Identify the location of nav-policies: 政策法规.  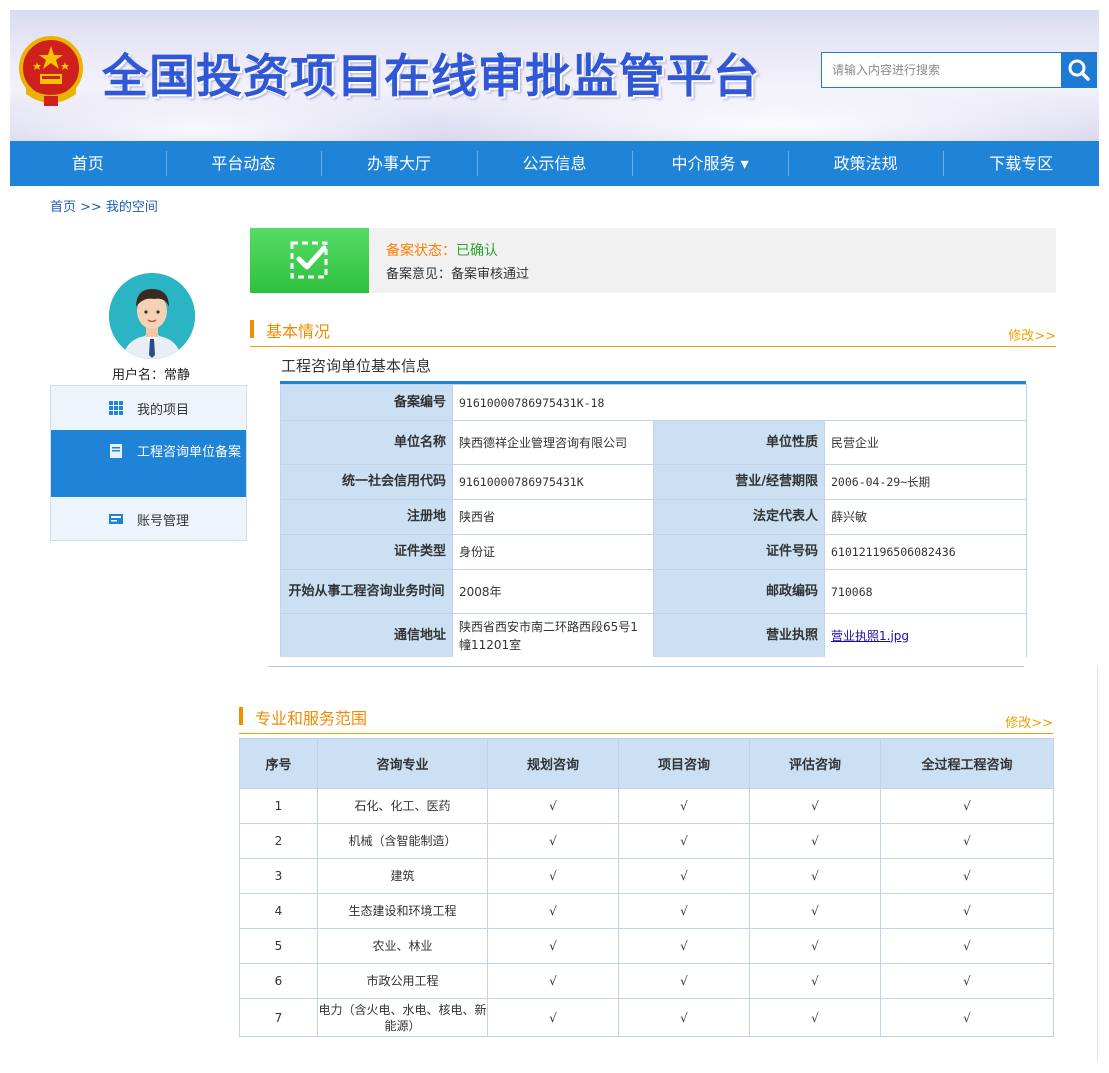
(865, 163).